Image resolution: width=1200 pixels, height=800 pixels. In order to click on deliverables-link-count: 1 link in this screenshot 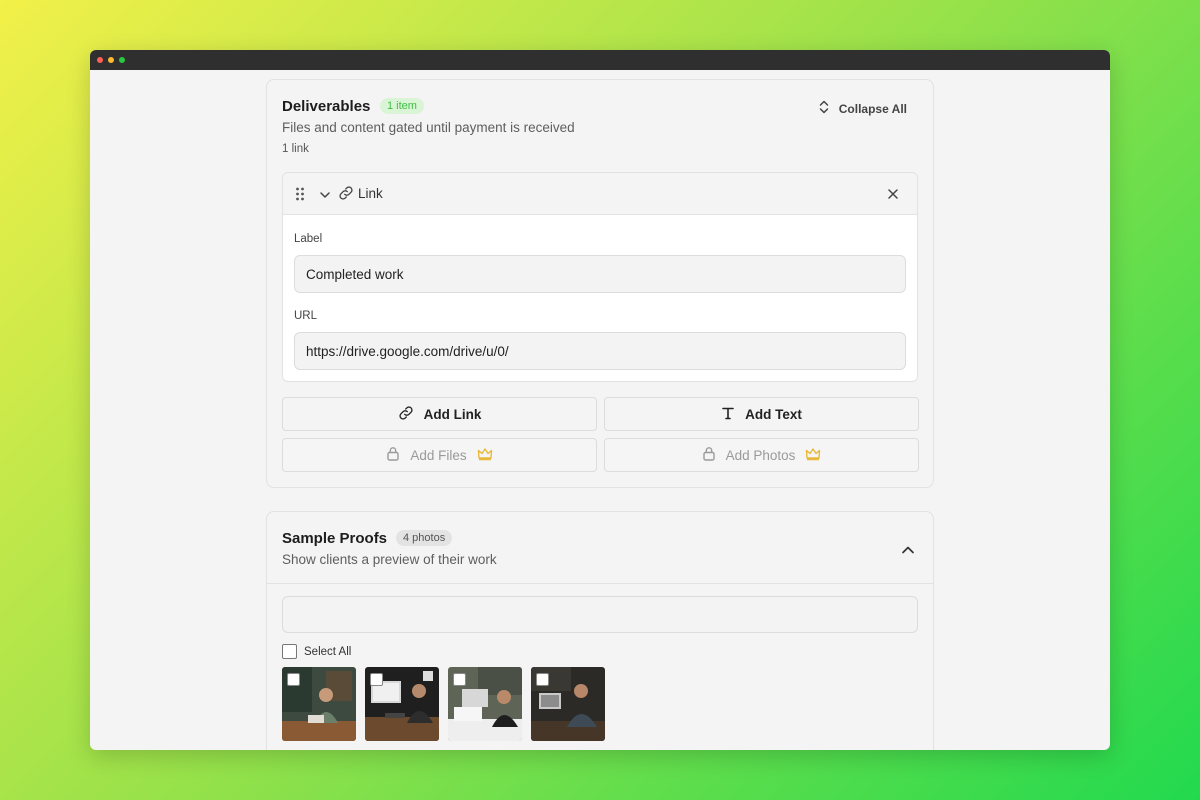, I will do `click(295, 149)`.